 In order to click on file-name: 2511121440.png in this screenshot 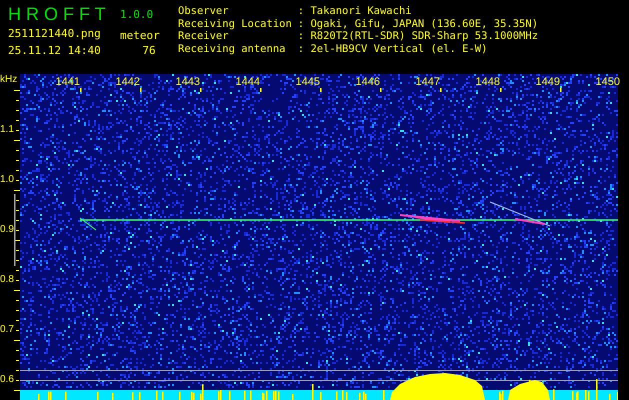, I will do `click(55, 33)`.